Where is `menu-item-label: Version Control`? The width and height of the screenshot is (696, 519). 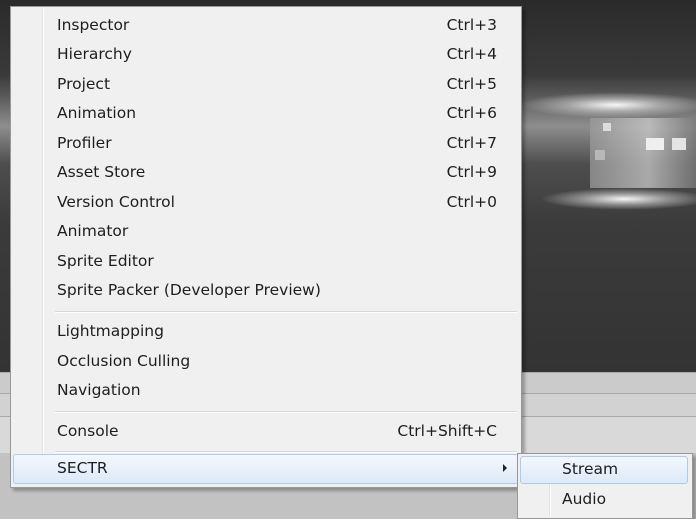 menu-item-label: Version Control is located at coordinates (116, 202).